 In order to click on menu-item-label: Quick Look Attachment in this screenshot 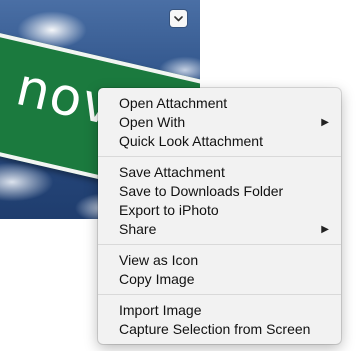, I will do `click(191, 141)`.